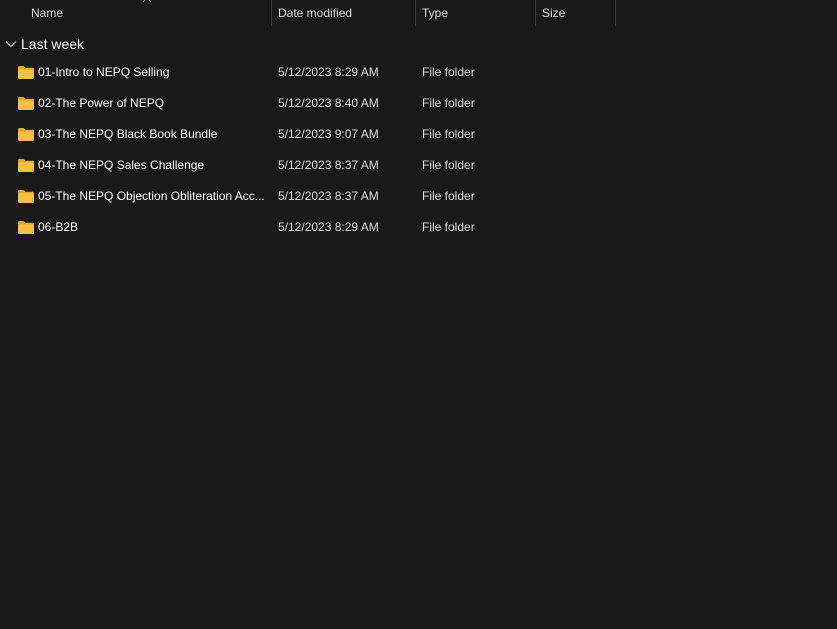 The height and width of the screenshot is (629, 837). What do you see at coordinates (11, 44) in the screenshot?
I see `chevron-down-icon` at bounding box center [11, 44].